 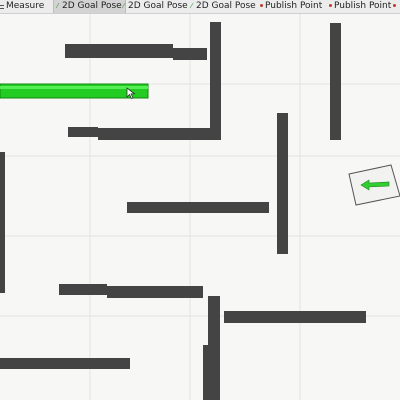 I want to click on tool-2d-goal-pose-3: ⁄ 2D Goal Pose, so click(x=223, y=6).